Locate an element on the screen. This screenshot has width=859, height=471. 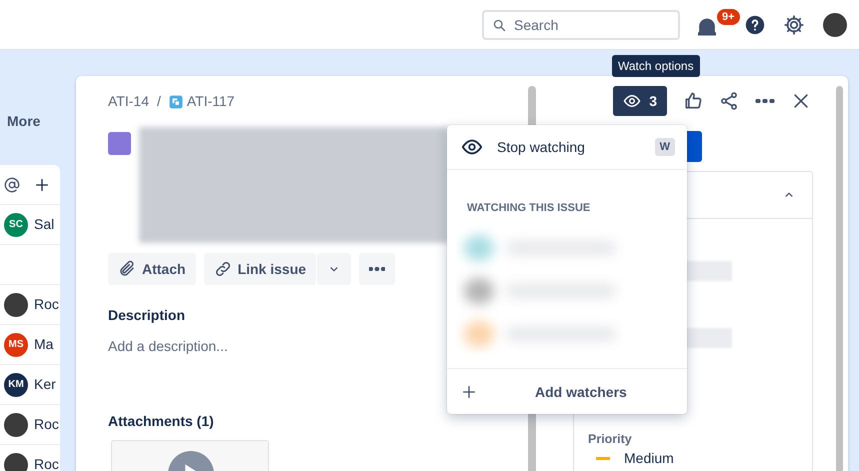
search-field: Search is located at coordinates (581, 25).